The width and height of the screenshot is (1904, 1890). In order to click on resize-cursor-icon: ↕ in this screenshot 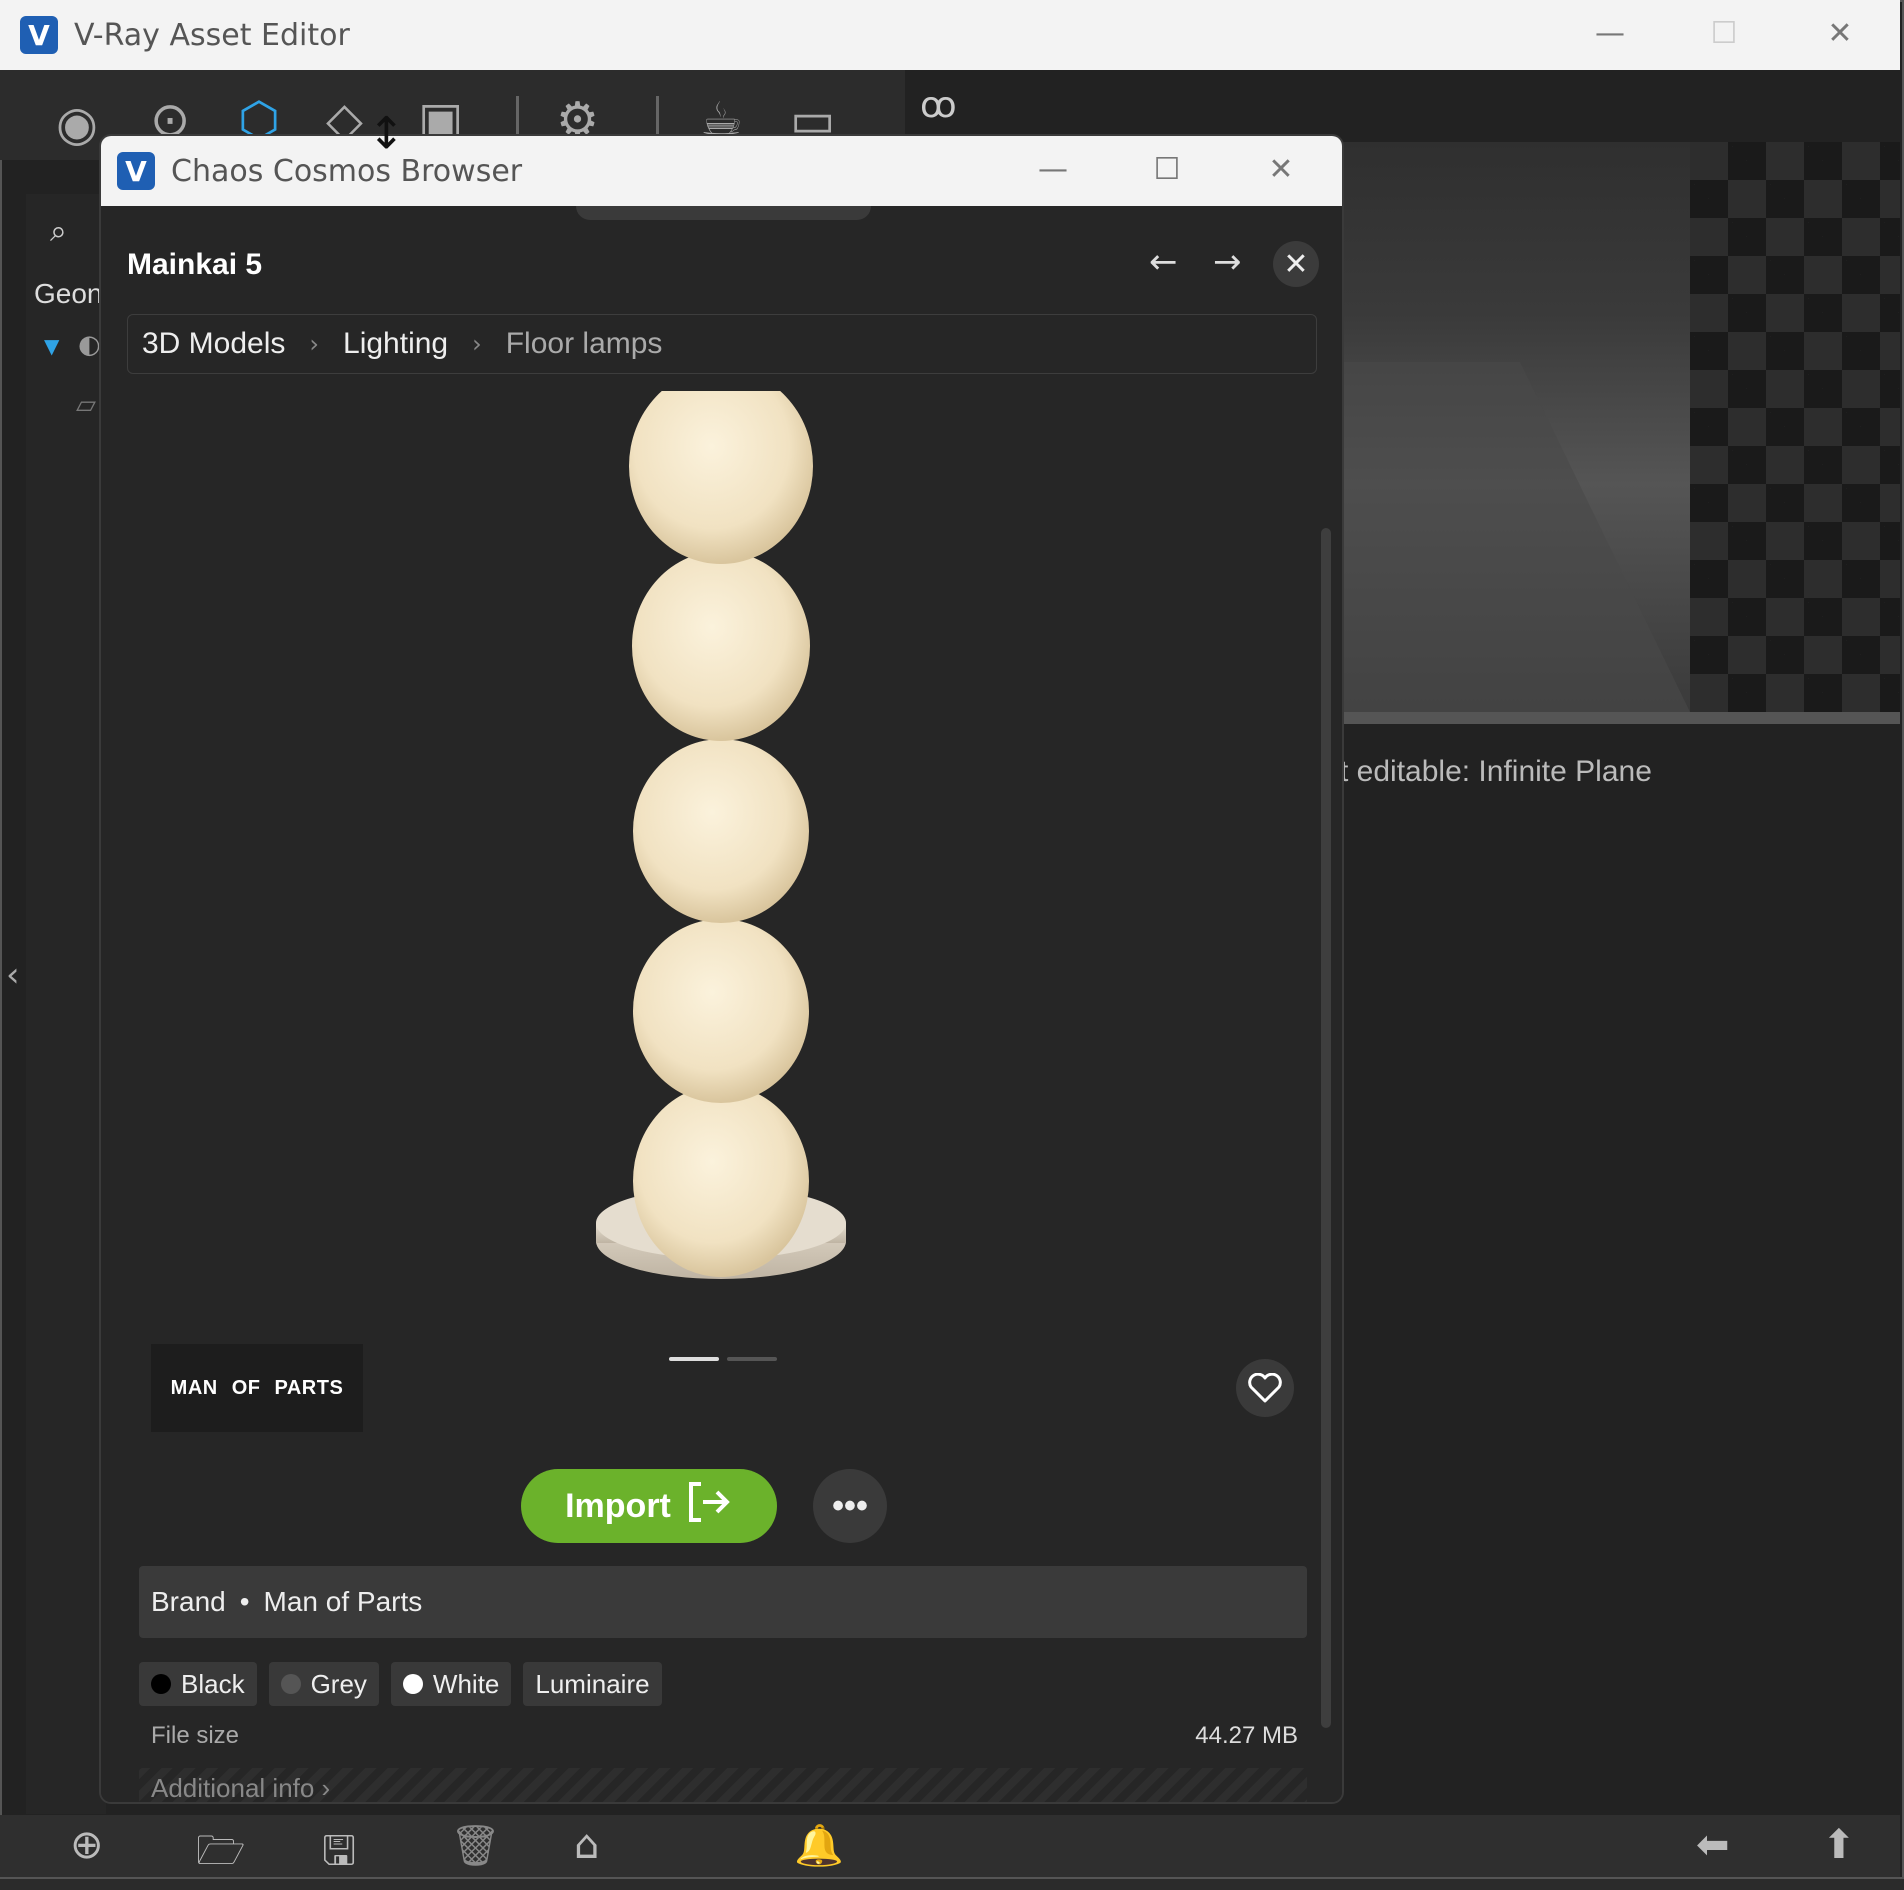, I will do `click(386, 133)`.